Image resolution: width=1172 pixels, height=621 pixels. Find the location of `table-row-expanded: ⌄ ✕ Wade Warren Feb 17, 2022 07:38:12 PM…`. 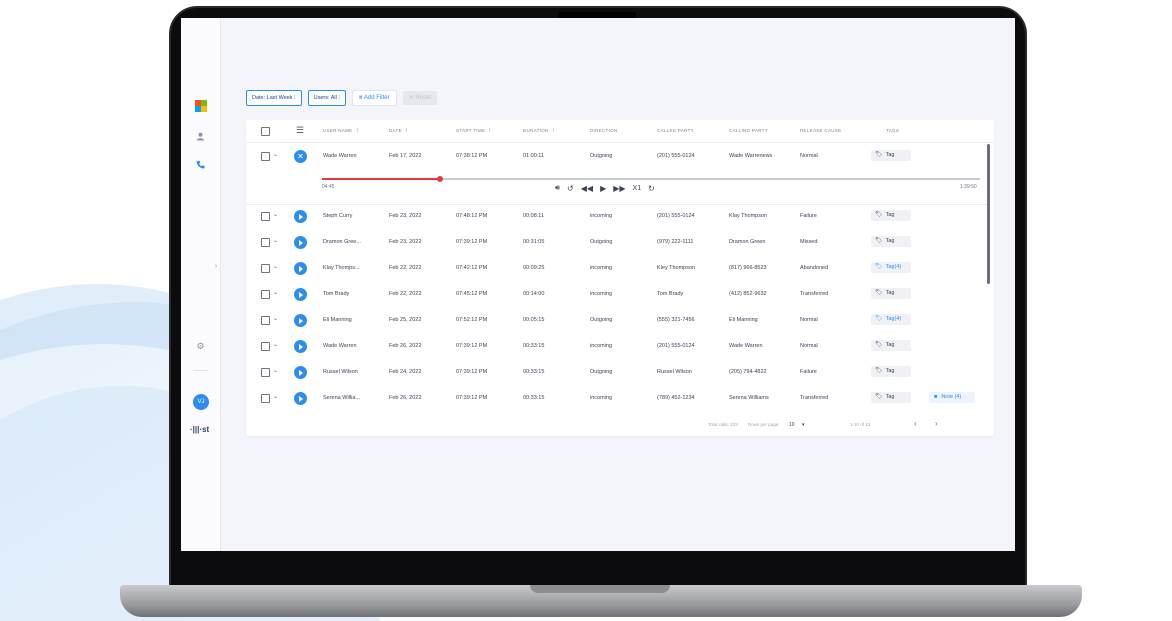

table-row-expanded: ⌄ ✕ Wade Warren Feb 17, 2022 07:38:12 PM… is located at coordinates (617, 157).